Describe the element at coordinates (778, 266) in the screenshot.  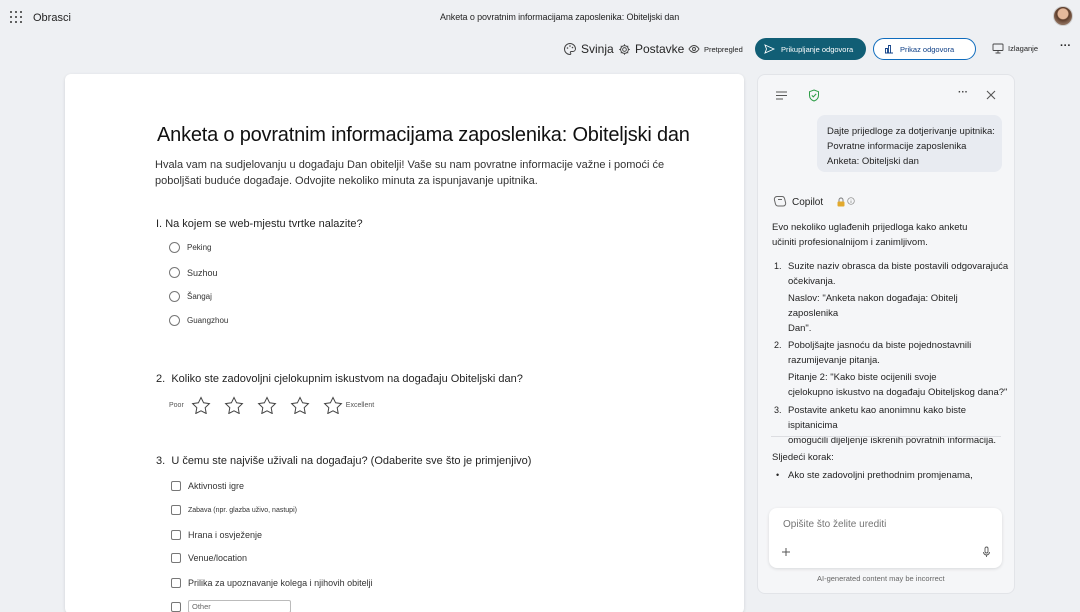
I see `suggestion-number: 1.` at that location.